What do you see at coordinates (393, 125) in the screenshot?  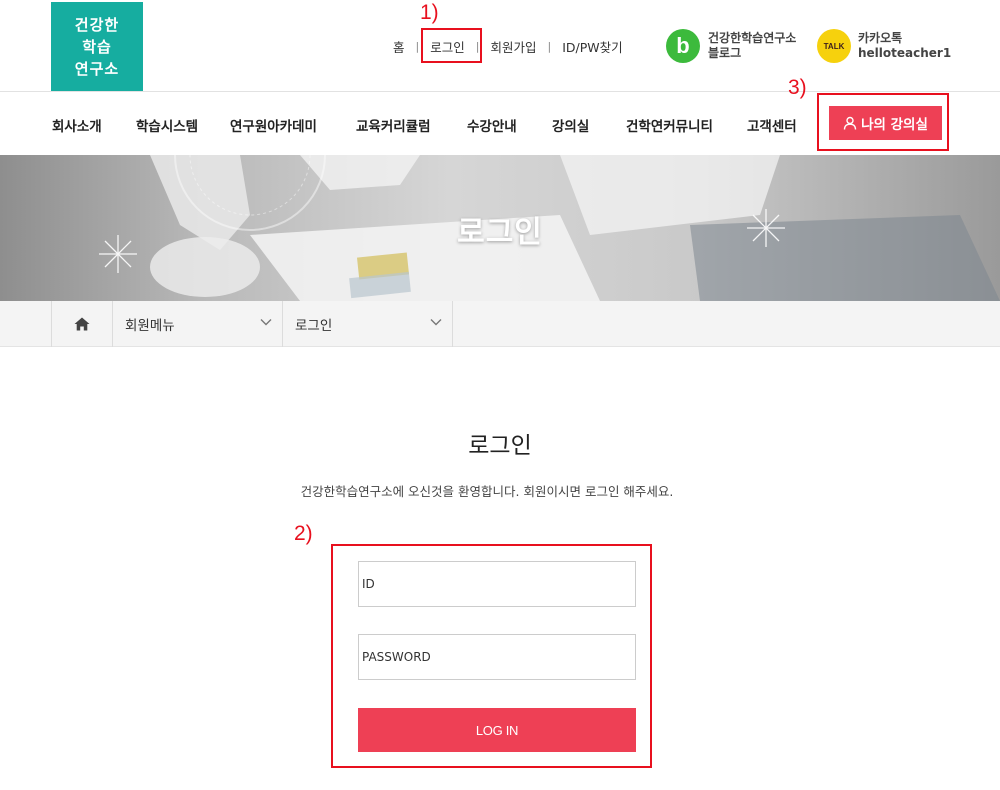 I see `nav-item-curriculum: 교육커리큘럼` at bounding box center [393, 125].